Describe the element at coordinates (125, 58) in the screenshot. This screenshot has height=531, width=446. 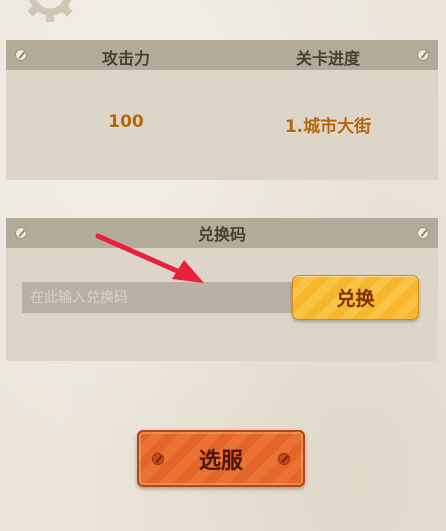
I see `attack-header: 攻击力` at that location.